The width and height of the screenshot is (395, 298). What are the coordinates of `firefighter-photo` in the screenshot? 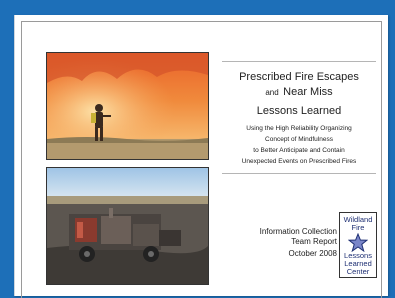 It's located at (127, 106).